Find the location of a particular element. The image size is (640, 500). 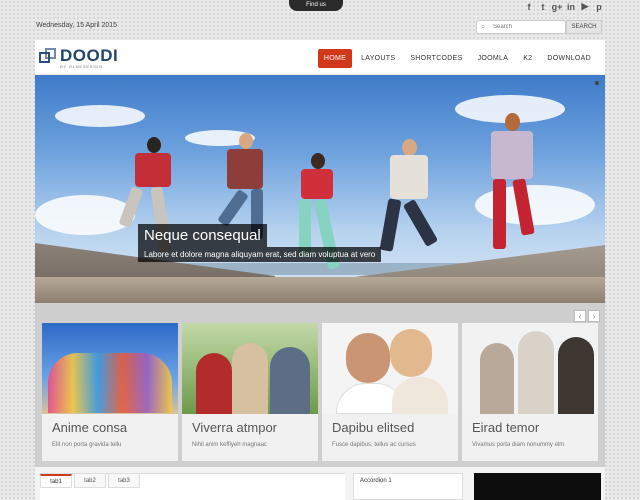

youtube-icon: ▶ is located at coordinates (585, 6).